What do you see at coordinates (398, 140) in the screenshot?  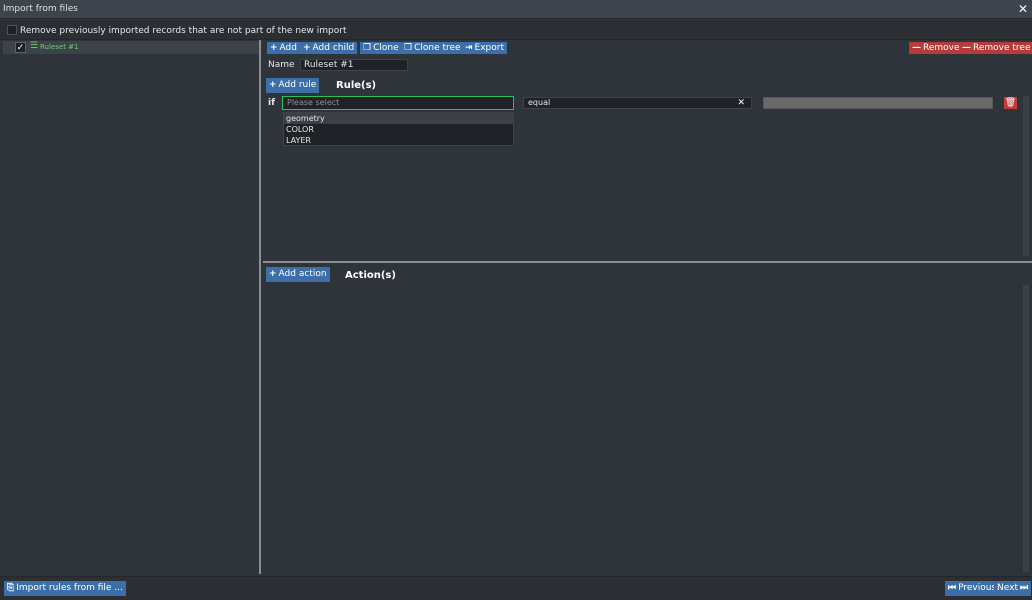 I see `field-option-layer: LAYER` at bounding box center [398, 140].